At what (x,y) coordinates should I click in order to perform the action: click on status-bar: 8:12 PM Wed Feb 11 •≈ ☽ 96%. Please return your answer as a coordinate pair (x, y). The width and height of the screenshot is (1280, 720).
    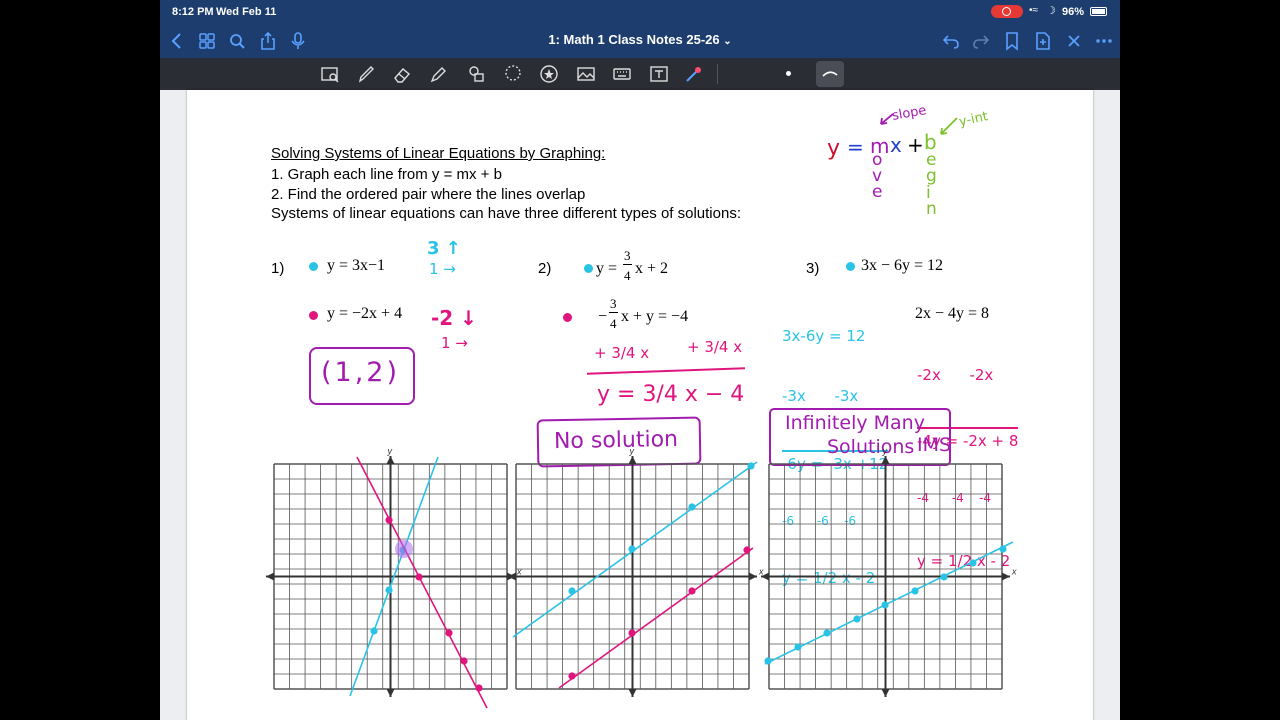
    Looking at the image, I should click on (640, 12).